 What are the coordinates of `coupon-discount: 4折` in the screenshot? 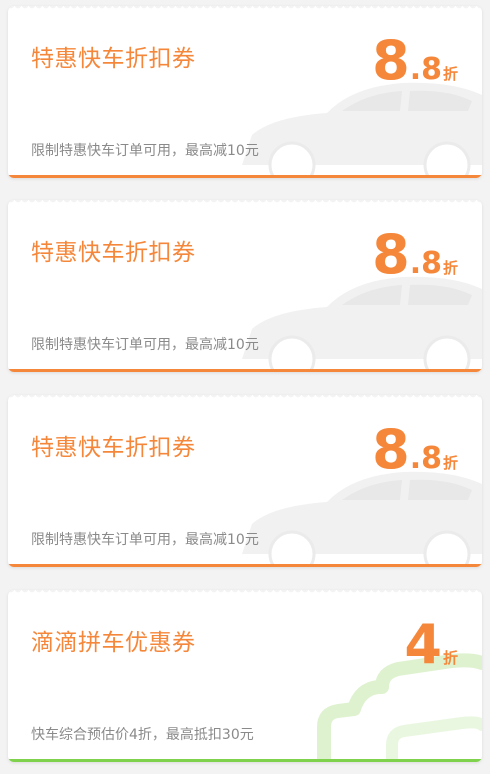 It's located at (431, 645).